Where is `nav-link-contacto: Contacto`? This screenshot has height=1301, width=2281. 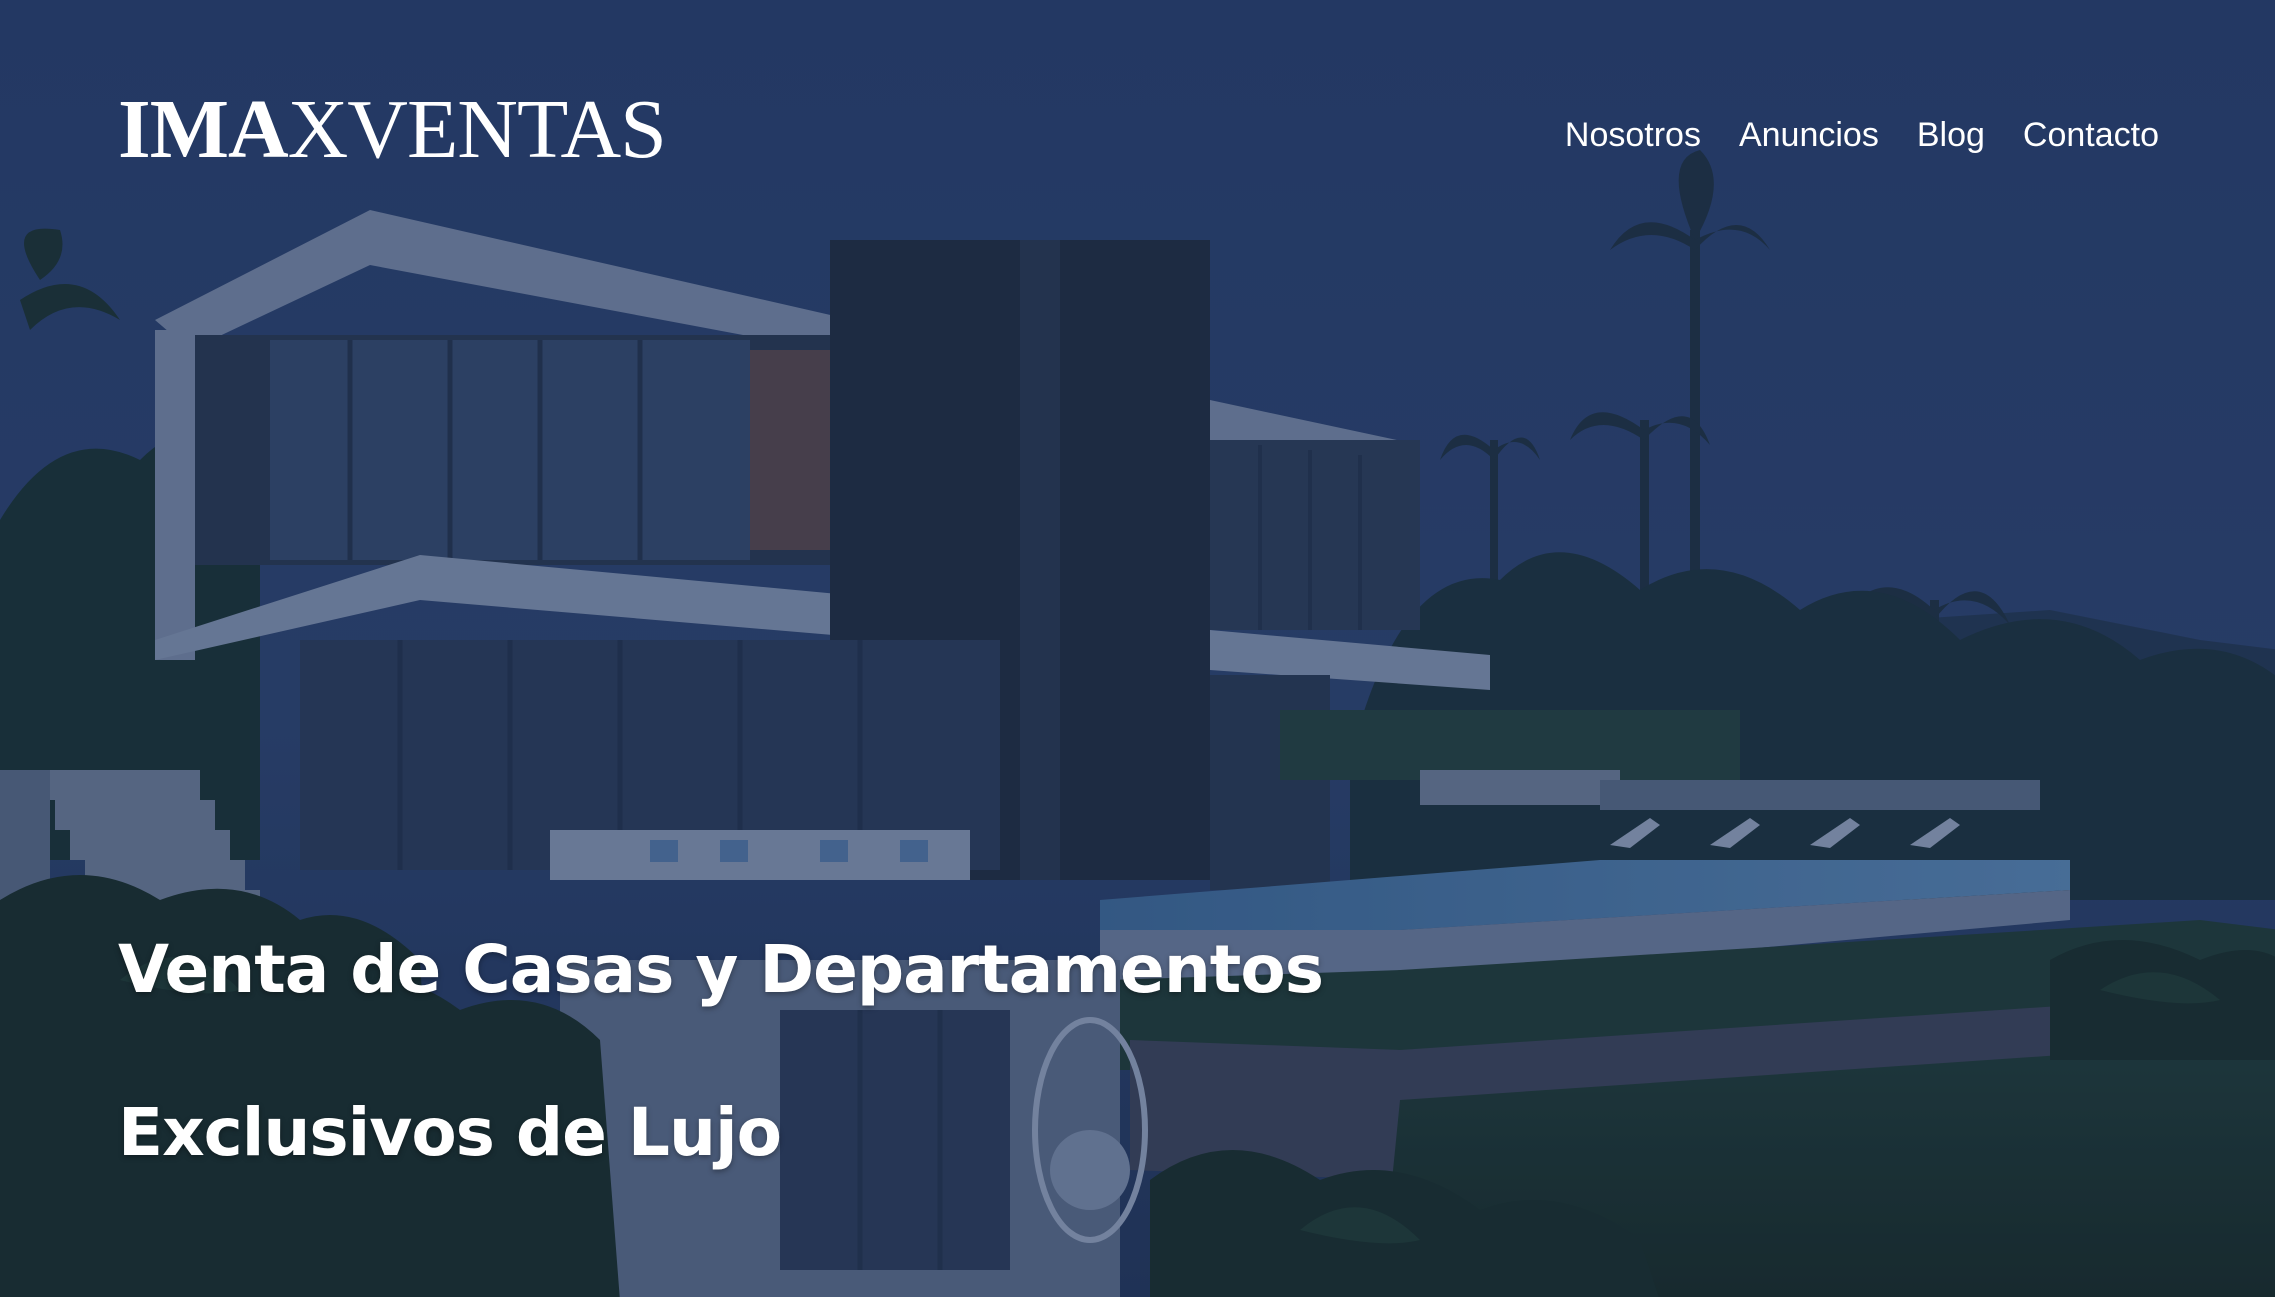
nav-link-contacto: Contacto is located at coordinates (2091, 135).